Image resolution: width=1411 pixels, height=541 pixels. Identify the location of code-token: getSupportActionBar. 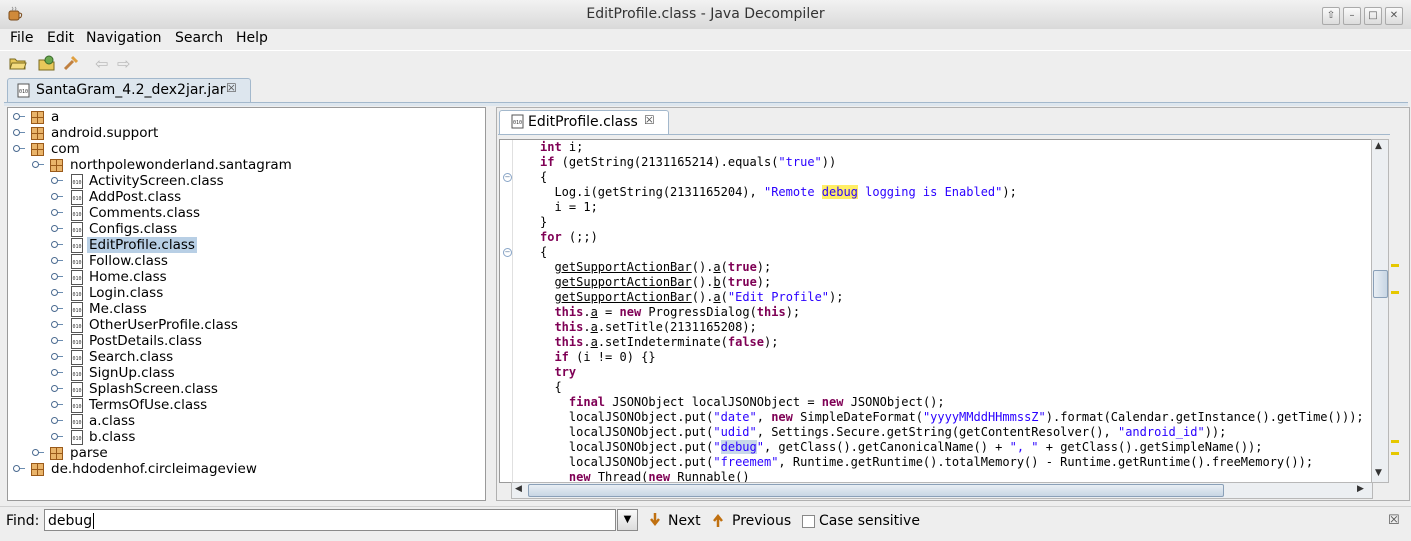
(623, 297).